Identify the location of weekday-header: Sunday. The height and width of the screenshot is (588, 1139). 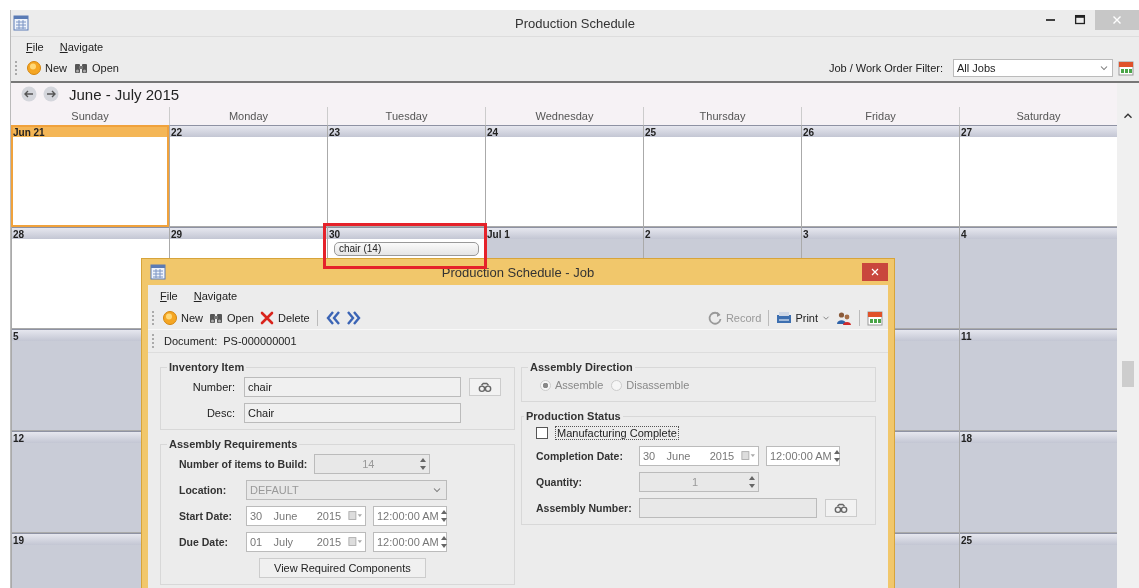
(90, 116).